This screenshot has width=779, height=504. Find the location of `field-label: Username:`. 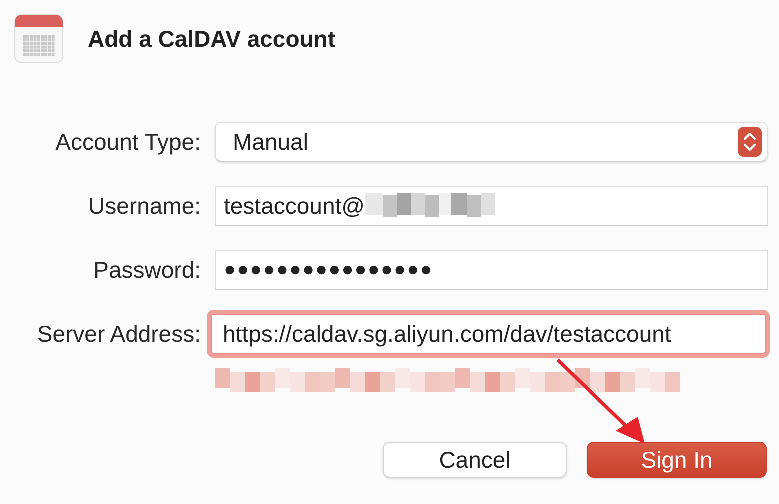

field-label: Username: is located at coordinates (144, 206).